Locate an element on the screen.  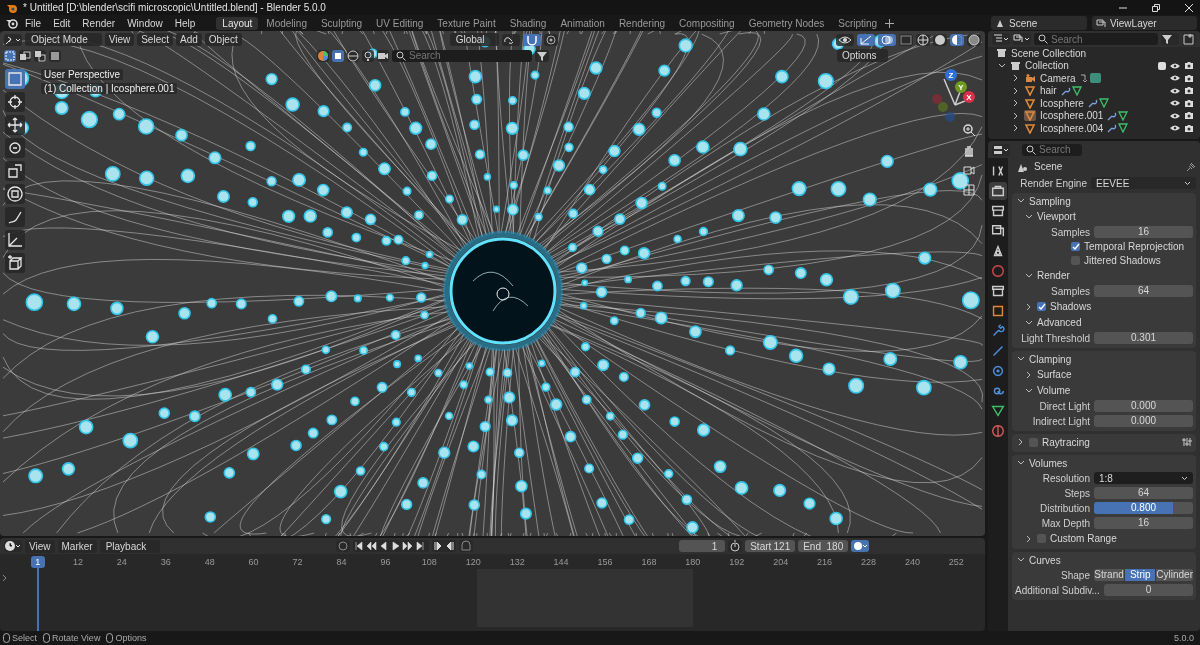
frame-number: 192 is located at coordinates (737, 562).